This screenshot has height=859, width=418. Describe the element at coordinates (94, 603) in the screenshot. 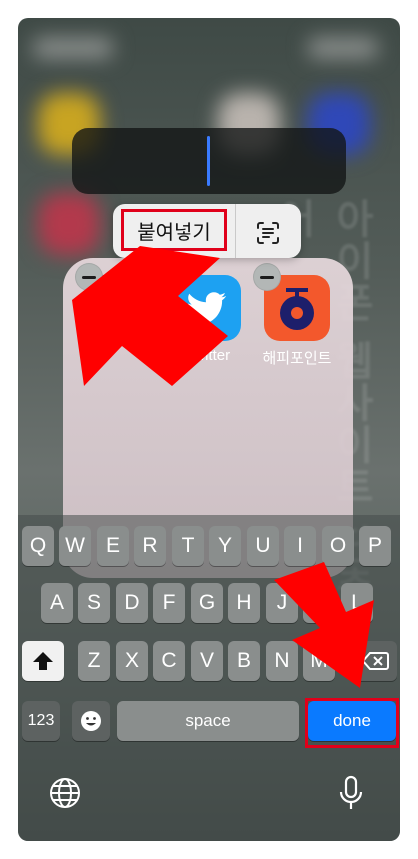

I see `key-s: S` at that location.